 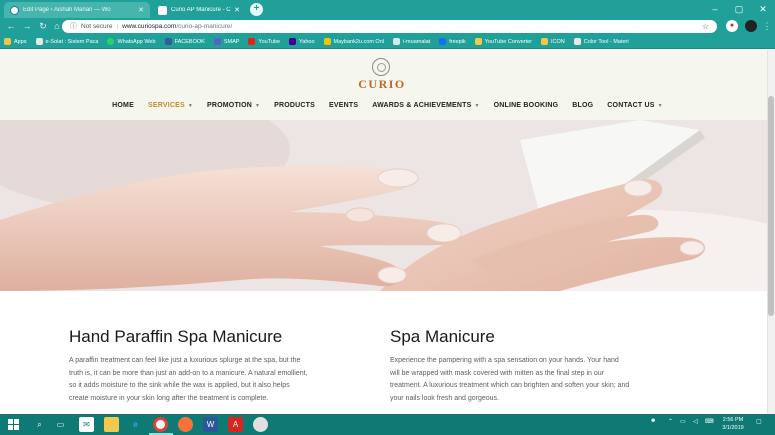 I want to click on whatsapp-icon, so click(x=111, y=41).